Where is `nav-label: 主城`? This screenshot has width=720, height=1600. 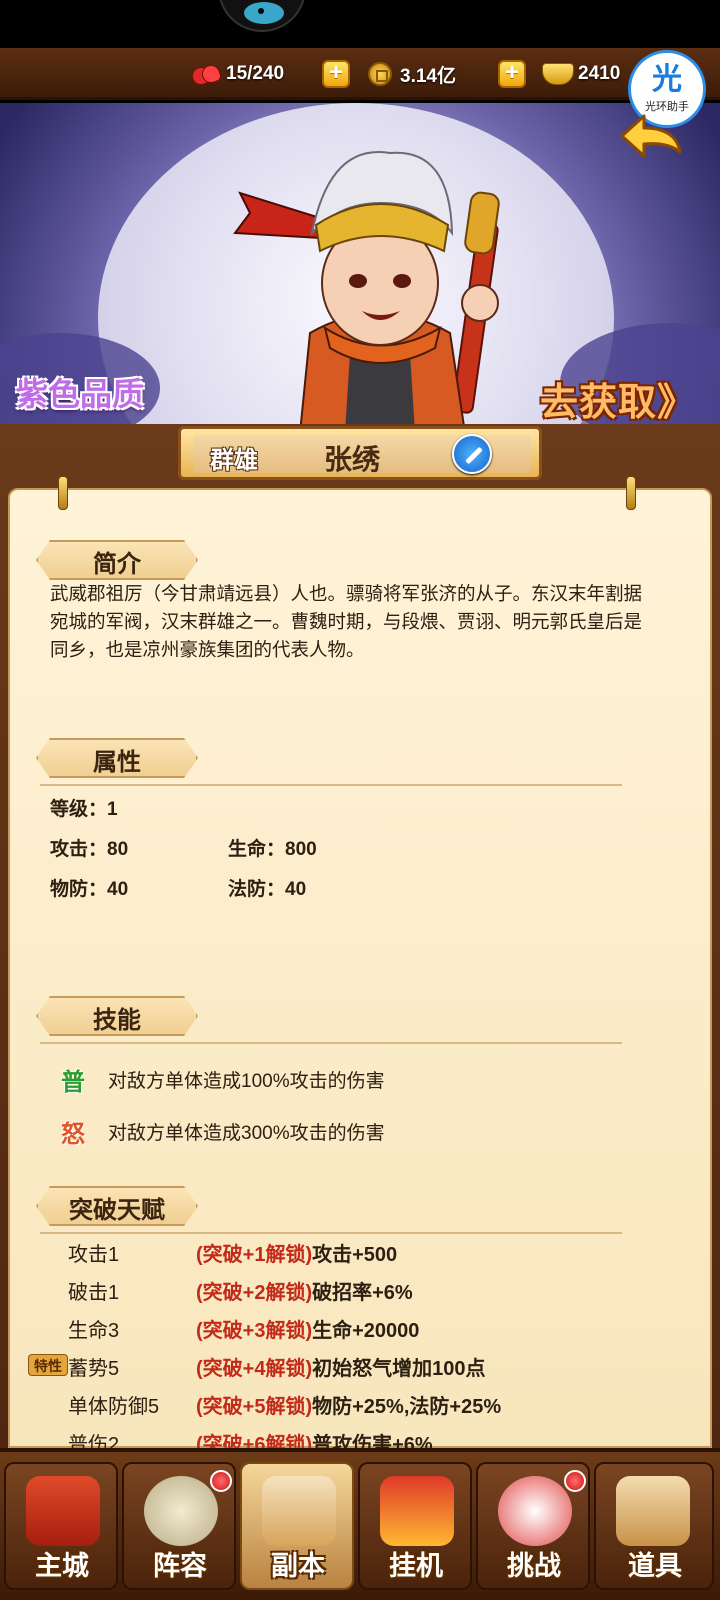 nav-label: 主城 is located at coordinates (62, 1566).